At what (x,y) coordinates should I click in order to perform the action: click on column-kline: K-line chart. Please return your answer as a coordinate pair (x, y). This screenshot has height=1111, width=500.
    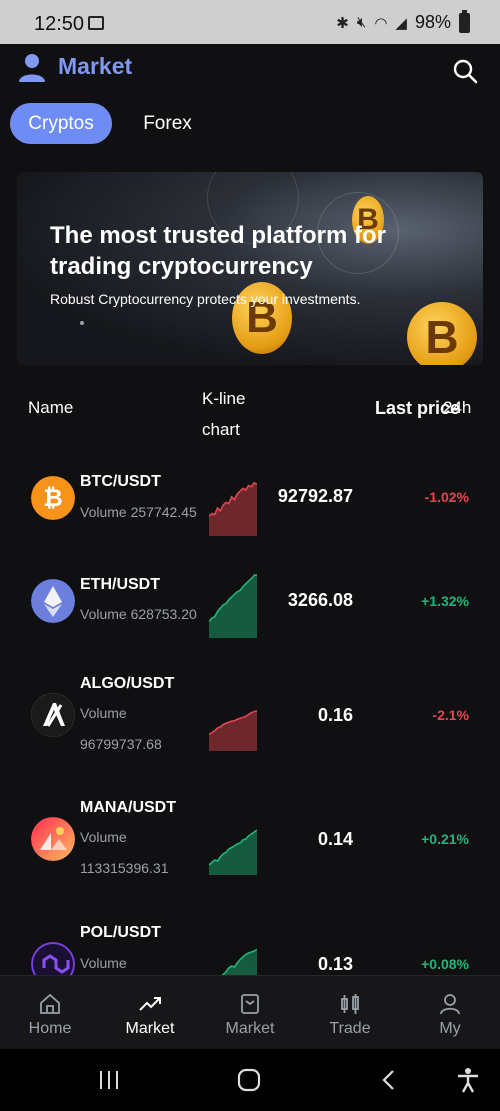
    Looking at the image, I should click on (224, 414).